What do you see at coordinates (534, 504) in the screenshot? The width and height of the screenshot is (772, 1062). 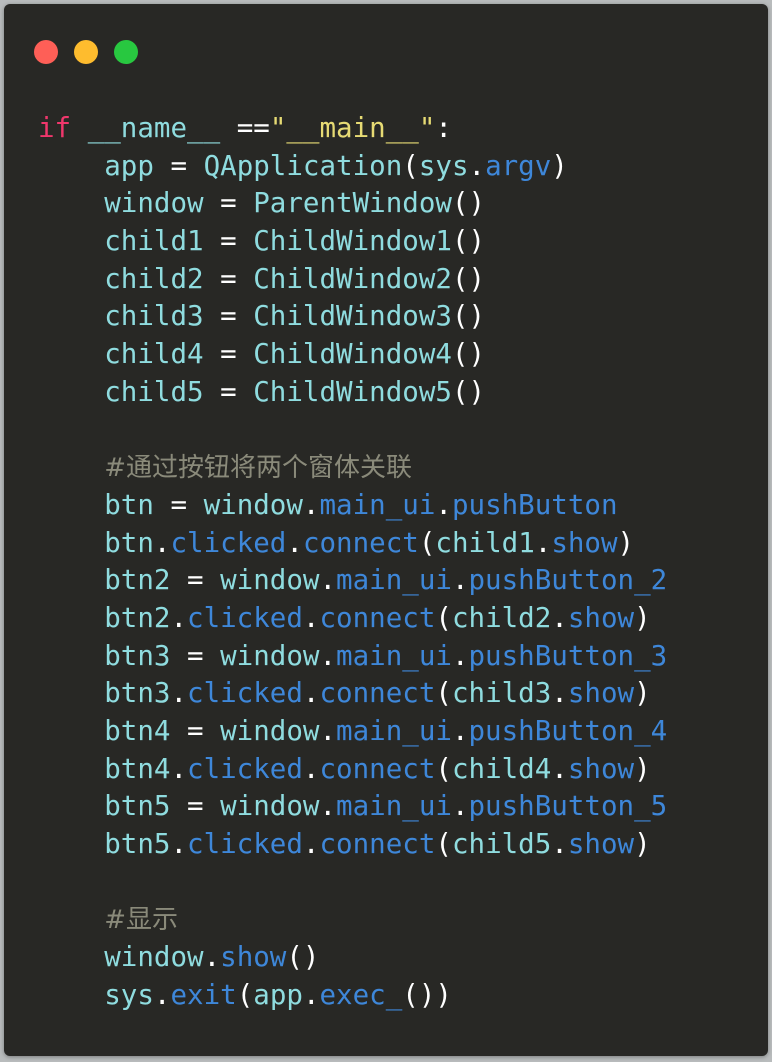 I see `code-token-attribute: pushButton` at bounding box center [534, 504].